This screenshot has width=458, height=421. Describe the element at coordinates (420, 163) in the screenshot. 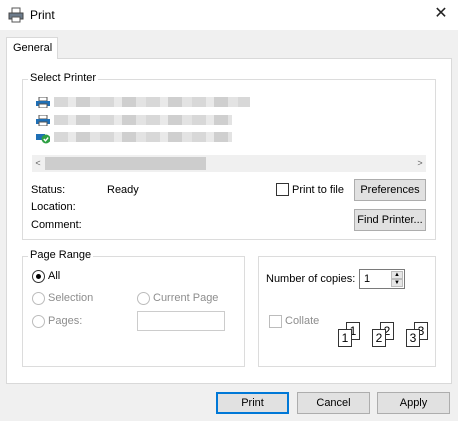

I see `scroll-right-icon: >` at that location.